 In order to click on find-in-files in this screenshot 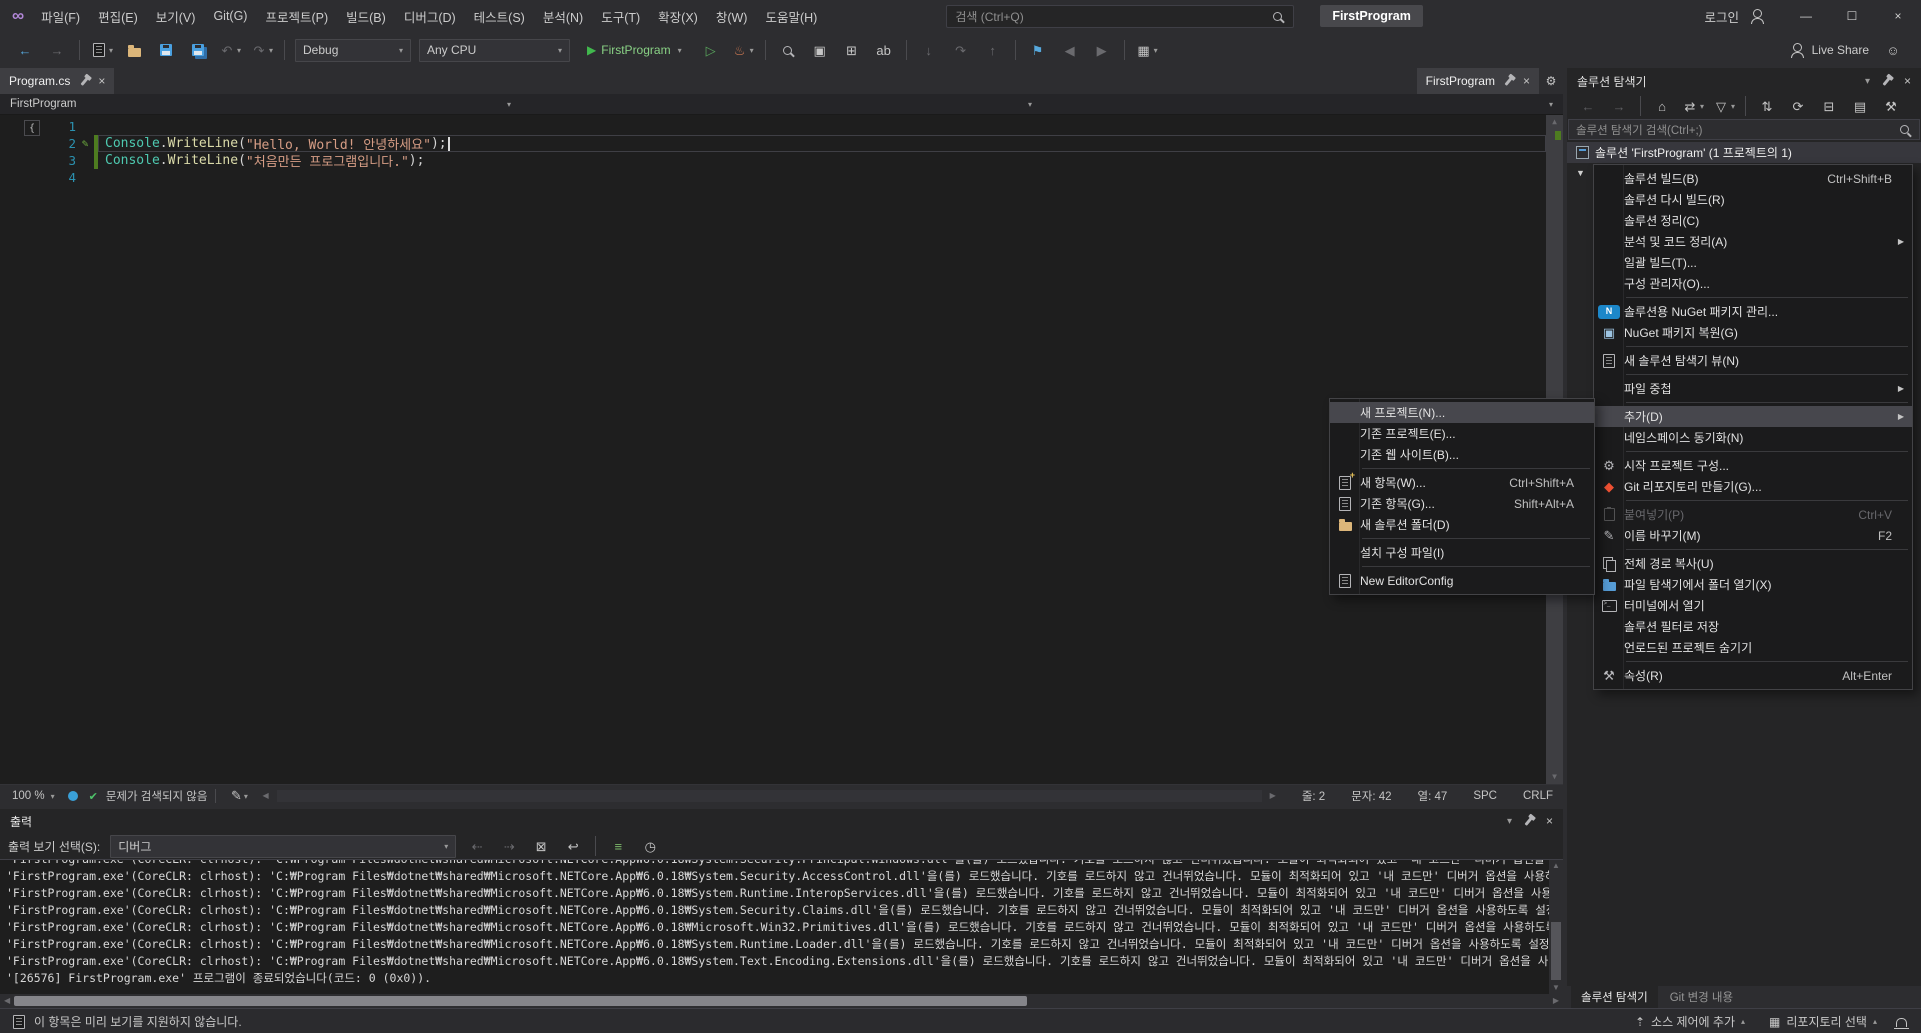, I will do `click(788, 50)`.